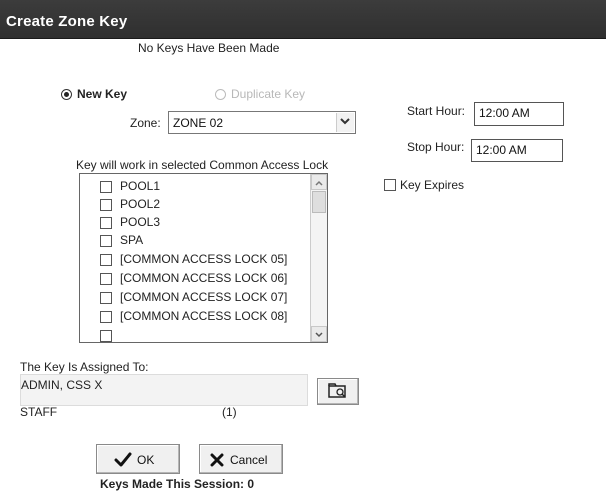 The height and width of the screenshot is (496, 606). I want to click on start-hour-label: Start Hour:, so click(436, 111).